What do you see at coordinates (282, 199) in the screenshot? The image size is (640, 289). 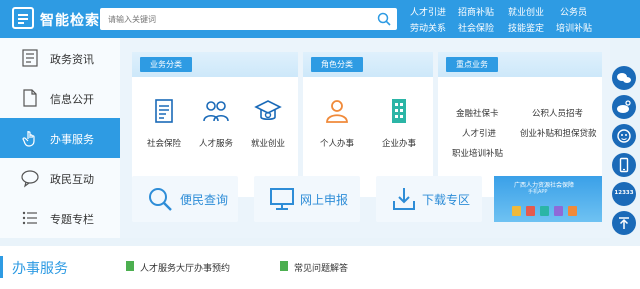 I see `computer-icon` at bounding box center [282, 199].